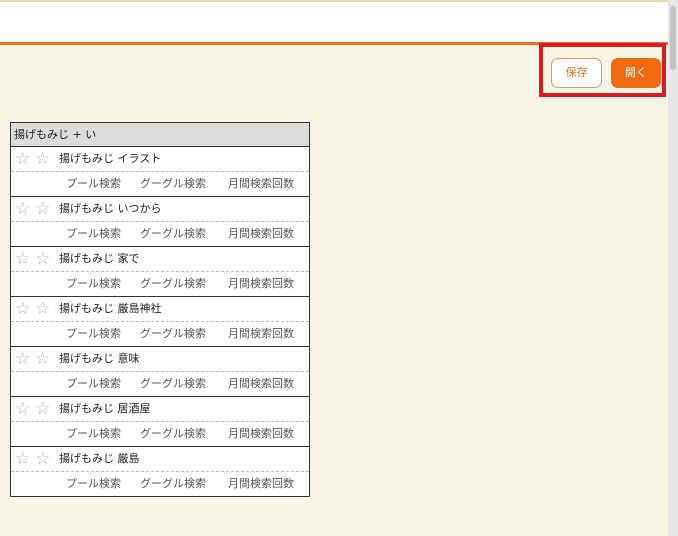  I want to click on keyword-title-row: ☆ ☆ 揚げもみじ 厳島, so click(160, 459).